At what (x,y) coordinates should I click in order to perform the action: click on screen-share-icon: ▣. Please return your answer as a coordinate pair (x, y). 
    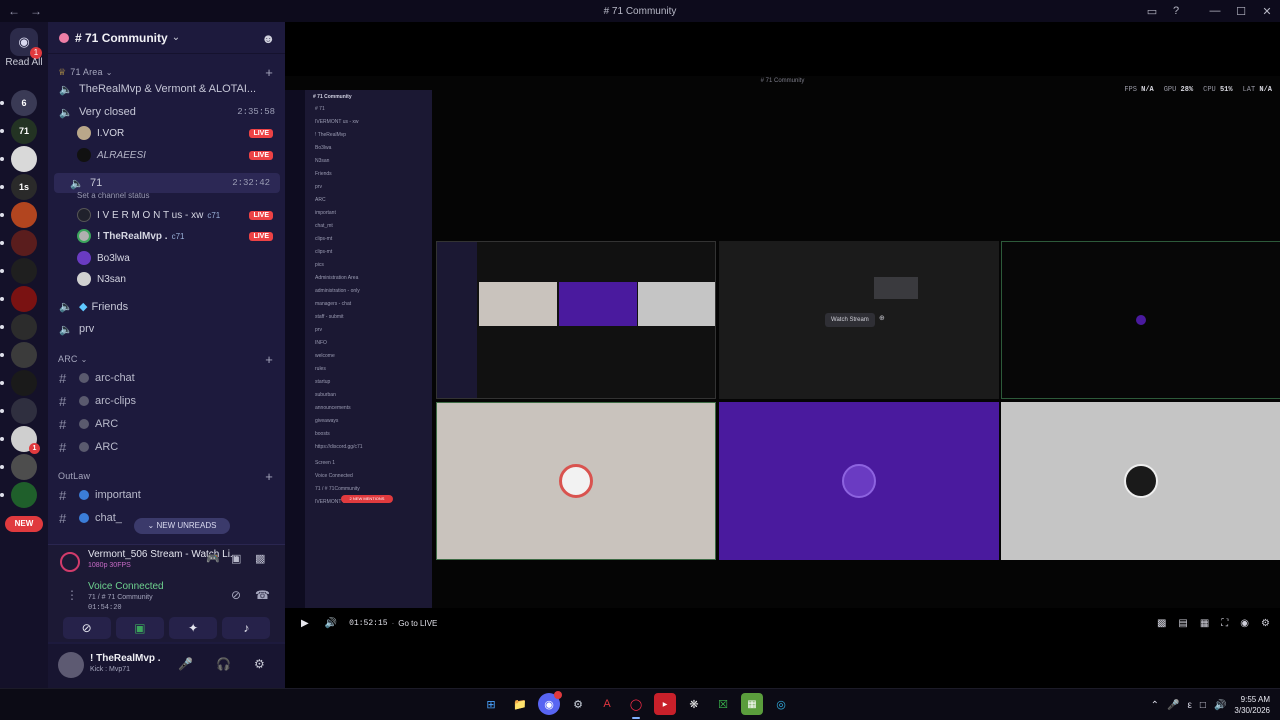
    Looking at the image, I should click on (139, 628).